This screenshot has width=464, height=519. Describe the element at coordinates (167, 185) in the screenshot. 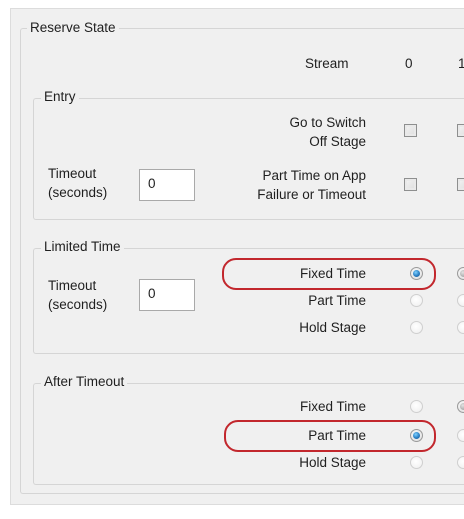

I see `entry-timeout-input: 0` at that location.